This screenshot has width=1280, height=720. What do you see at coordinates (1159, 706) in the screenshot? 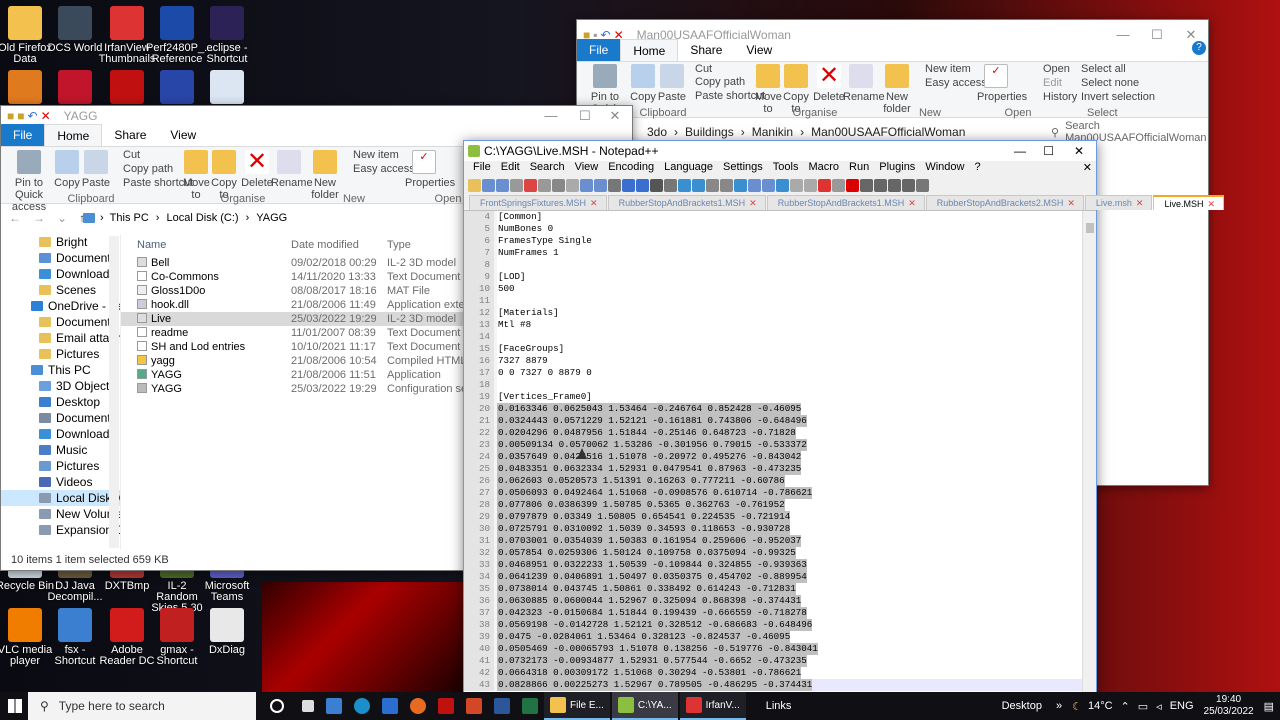
I see `volume-icon: ◃` at bounding box center [1159, 706].